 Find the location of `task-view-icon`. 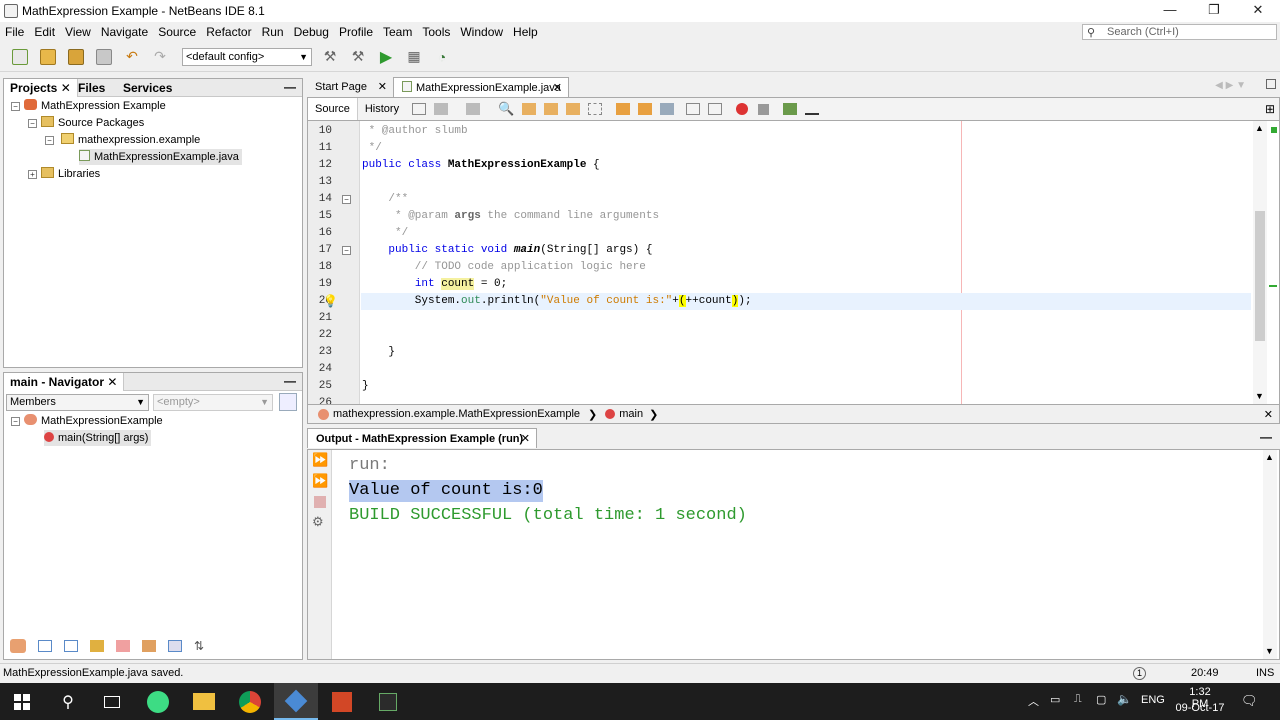

task-view-icon is located at coordinates (112, 701).